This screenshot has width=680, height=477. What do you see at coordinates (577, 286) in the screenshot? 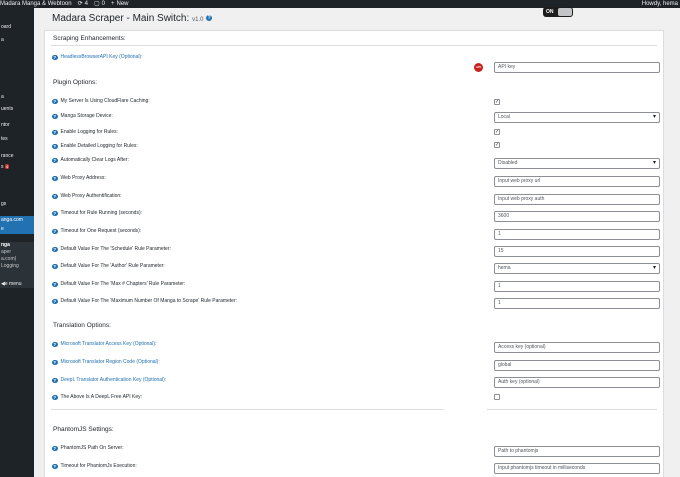
I see `max-chapters-input: 1` at bounding box center [577, 286].